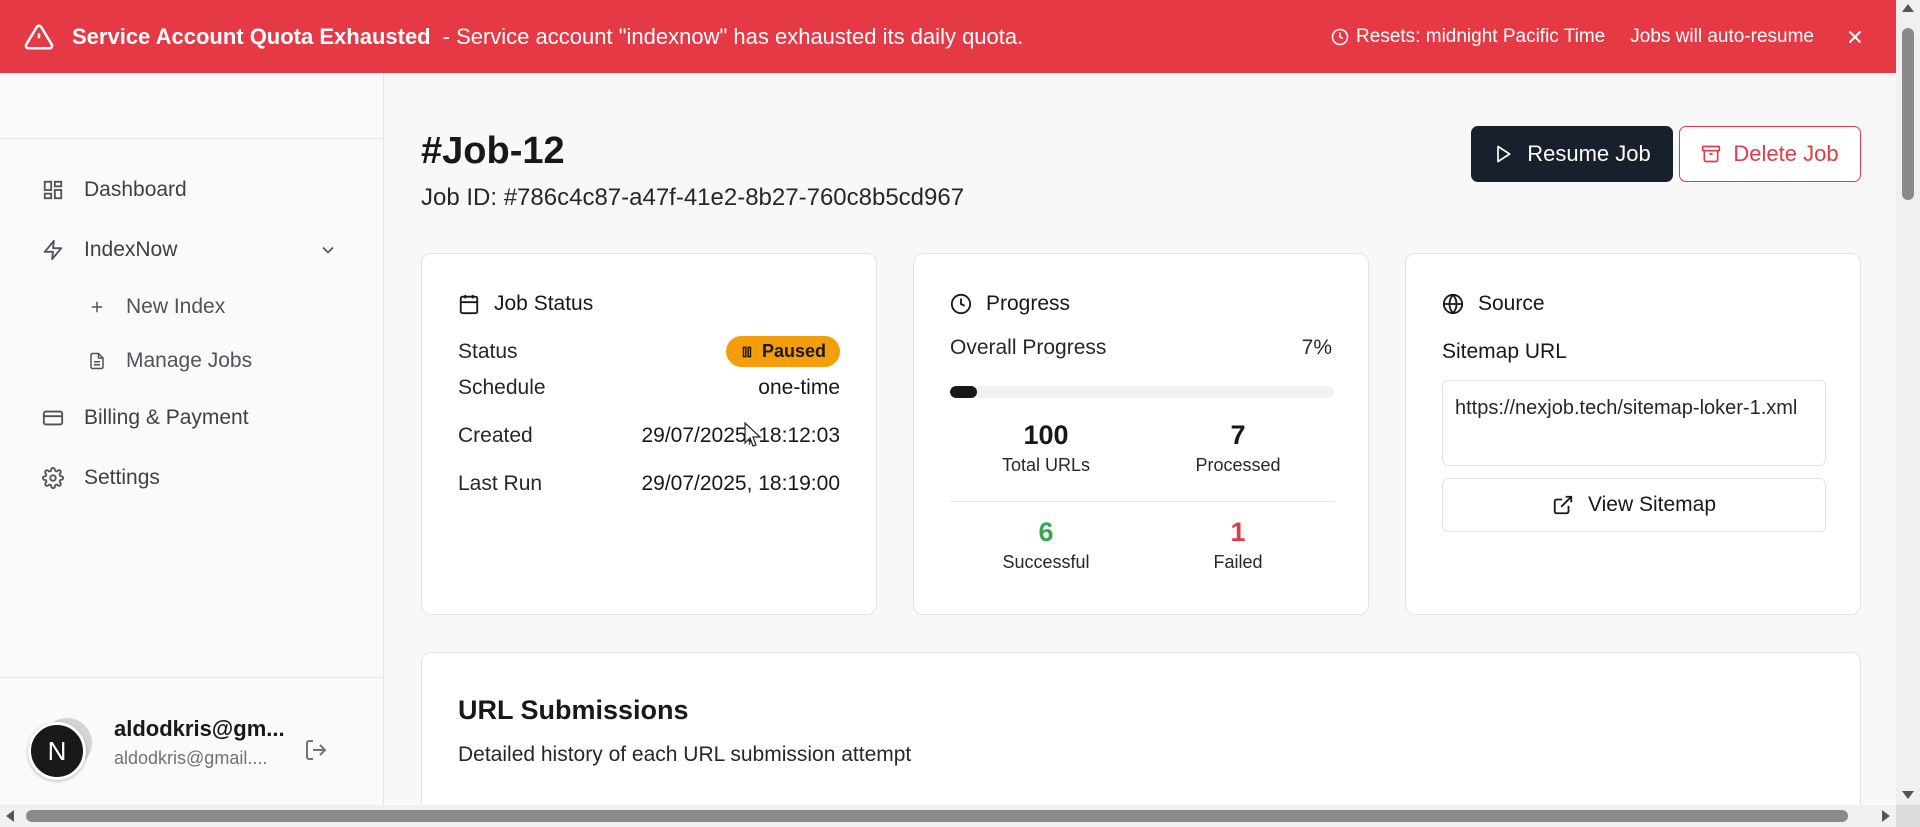 The height and width of the screenshot is (827, 1920). Describe the element at coordinates (544, 303) in the screenshot. I see `card-title: Job Status` at that location.